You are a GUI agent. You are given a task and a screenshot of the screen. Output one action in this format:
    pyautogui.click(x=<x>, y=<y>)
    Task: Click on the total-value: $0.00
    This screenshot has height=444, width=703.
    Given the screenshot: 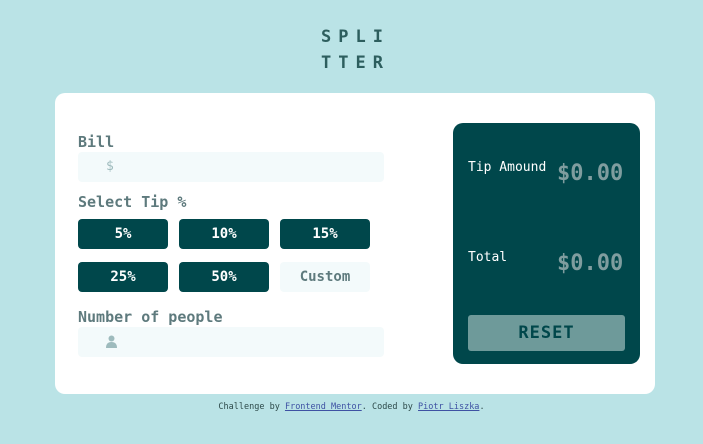 What is the action you would take?
    pyautogui.click(x=590, y=263)
    